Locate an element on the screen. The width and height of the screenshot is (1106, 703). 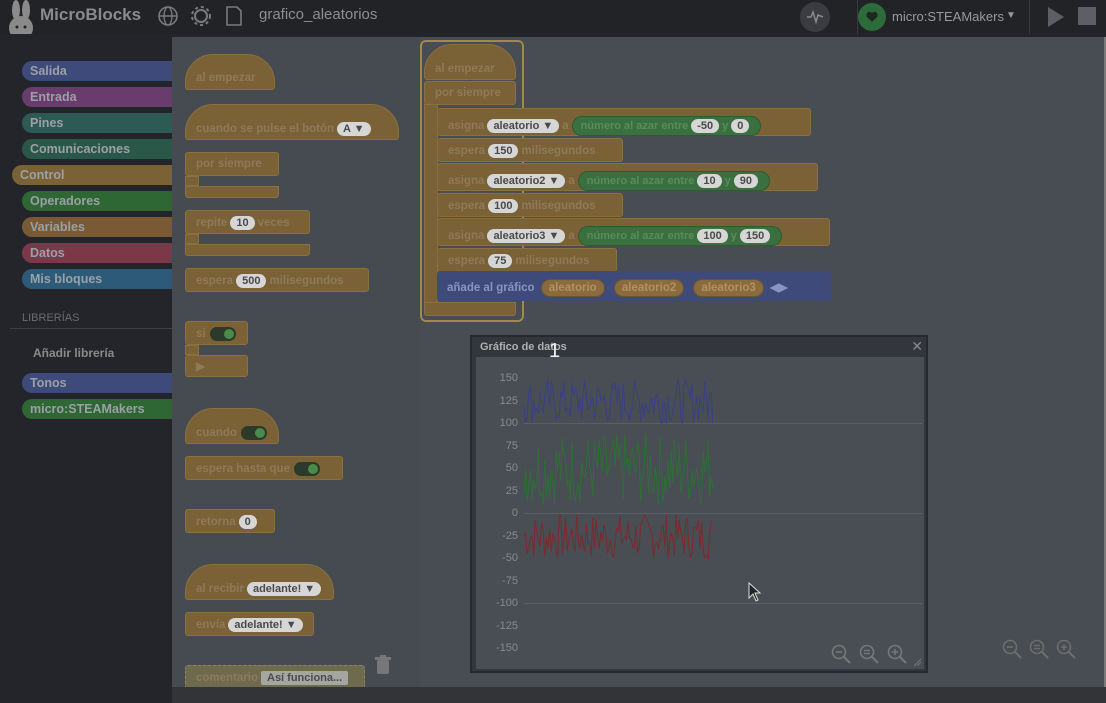
block-wait: espera 500 milisegundos is located at coordinates (277, 280).